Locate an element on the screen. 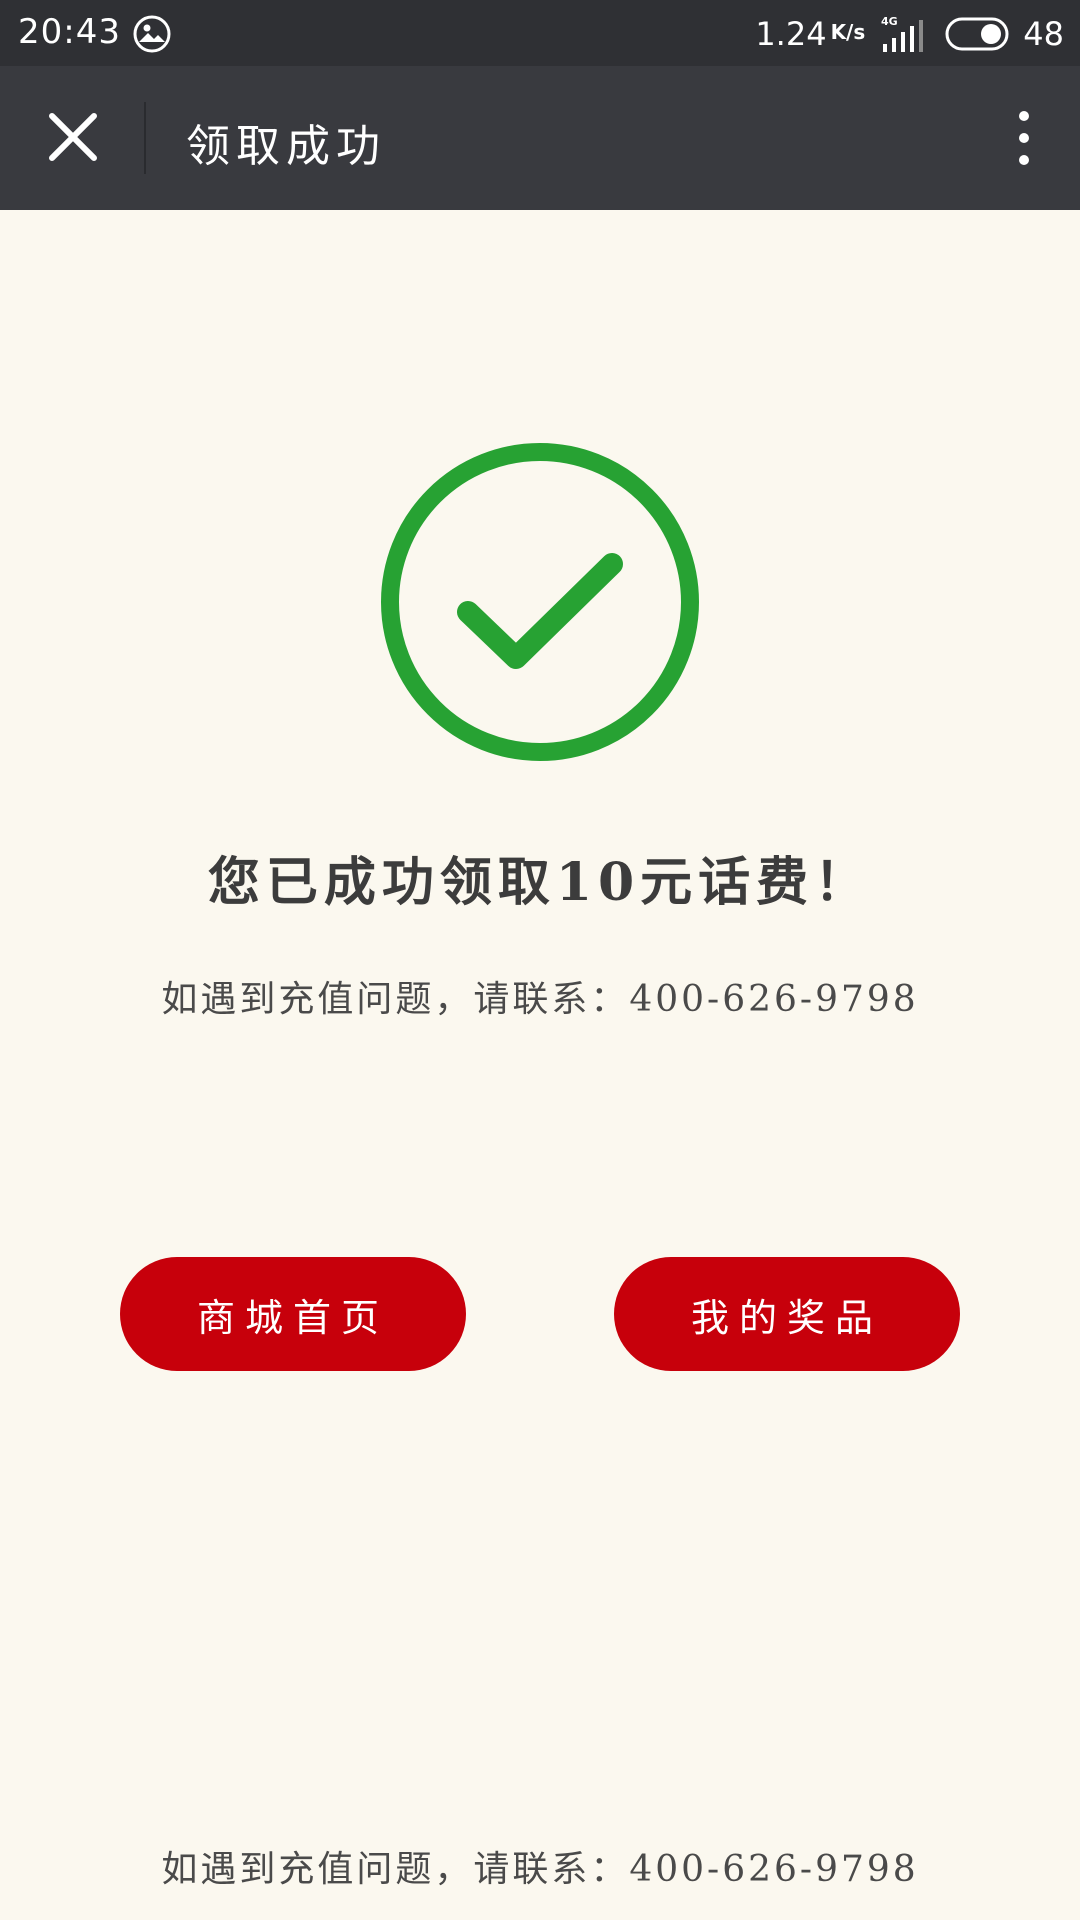 This screenshot has width=1080, height=1920. photo-icon is located at coordinates (152, 34).